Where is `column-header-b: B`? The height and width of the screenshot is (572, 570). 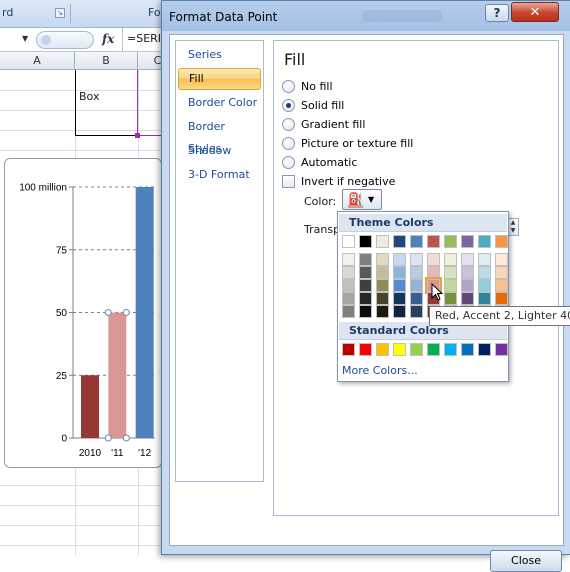
column-header-b: B is located at coordinates (106, 61).